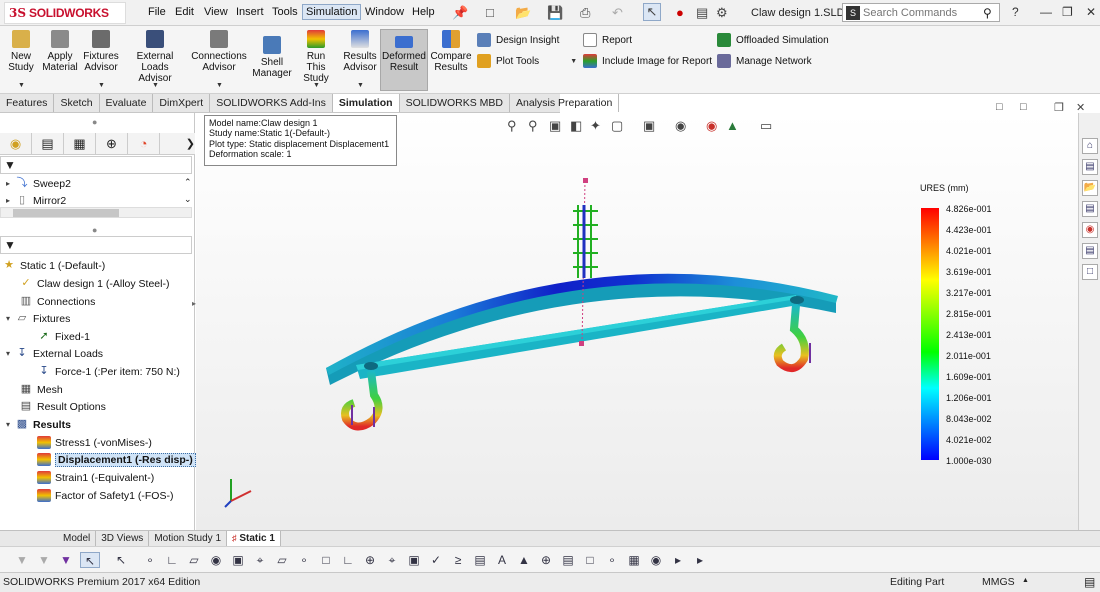  What do you see at coordinates (16, 143) in the screenshot?
I see `feature-manager-tab-icon: ◉` at bounding box center [16, 143].